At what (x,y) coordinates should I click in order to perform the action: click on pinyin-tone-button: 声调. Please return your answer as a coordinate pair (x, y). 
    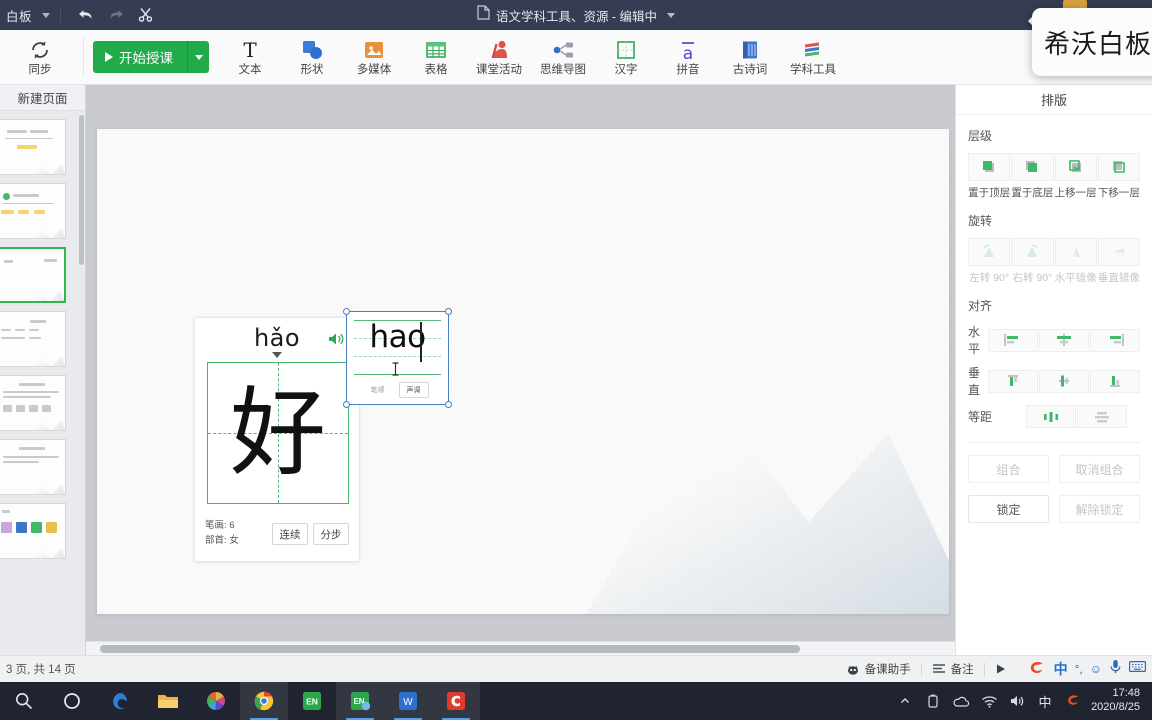
    Looking at the image, I should click on (413, 390).